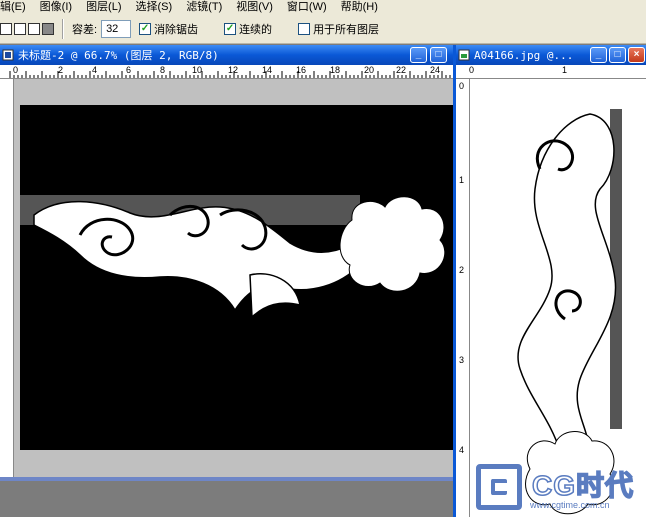  What do you see at coordinates (8, 55) in the screenshot?
I see `photoshop-document-icon` at bounding box center [8, 55].